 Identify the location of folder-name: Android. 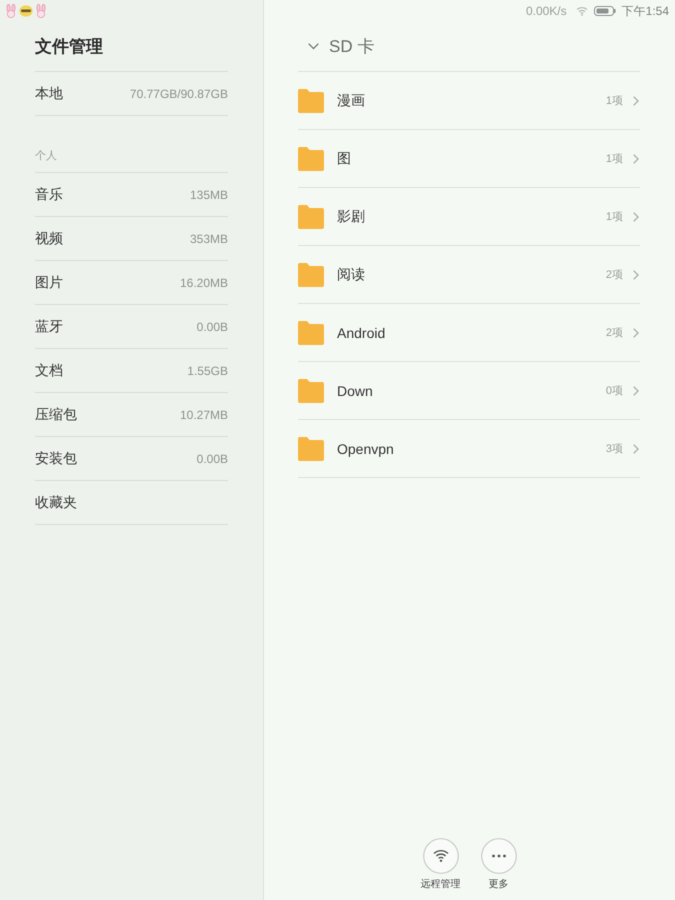
(361, 332).